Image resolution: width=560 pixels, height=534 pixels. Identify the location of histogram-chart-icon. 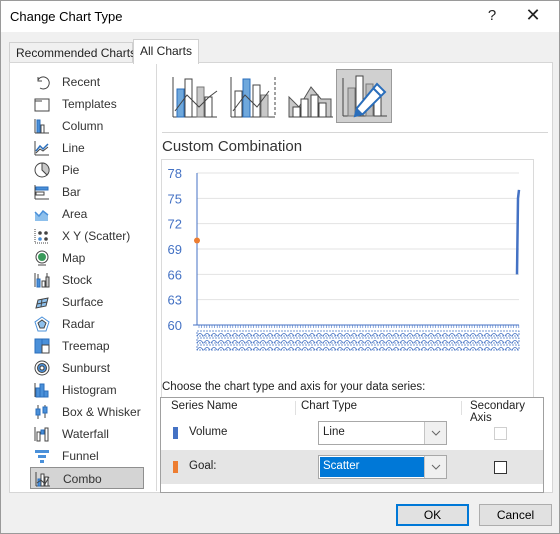
(41, 390).